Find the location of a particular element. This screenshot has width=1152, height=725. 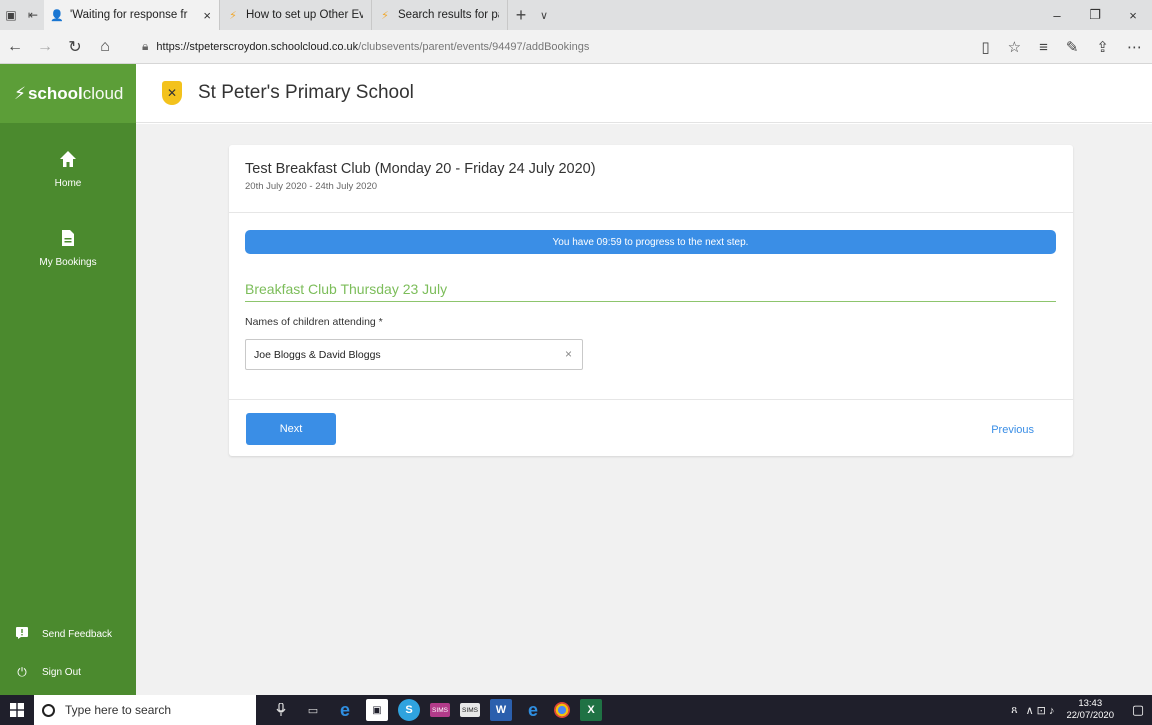

send-feedback-label: Send Feedback is located at coordinates (77, 634).